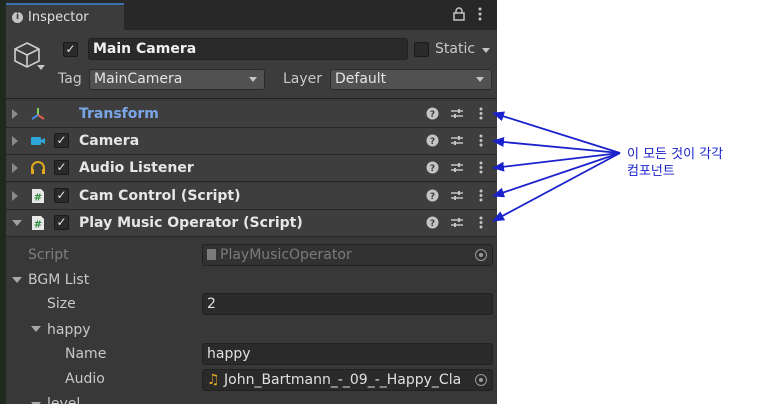 Image resolution: width=757 pixels, height=404 pixels. Describe the element at coordinates (61, 304) in the screenshot. I see `size-label: Size` at that location.